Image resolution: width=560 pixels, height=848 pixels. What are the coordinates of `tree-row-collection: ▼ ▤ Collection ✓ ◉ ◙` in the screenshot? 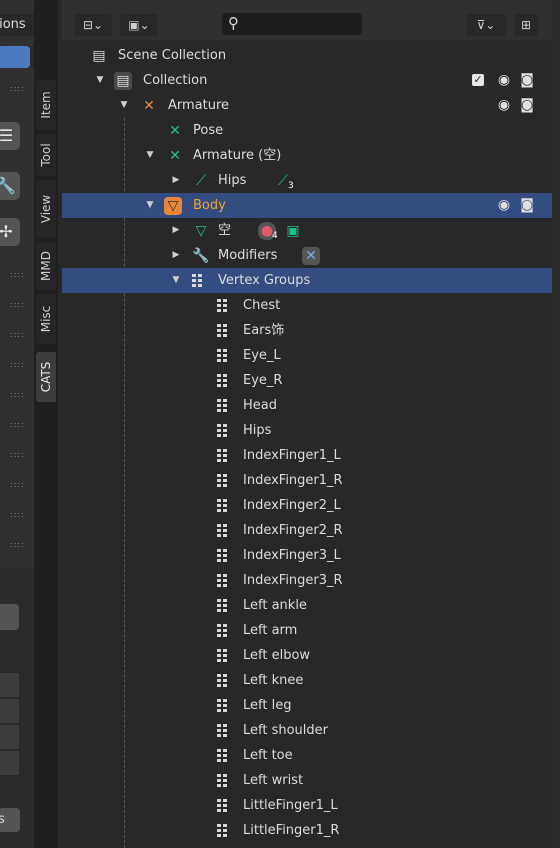 It's located at (307, 80).